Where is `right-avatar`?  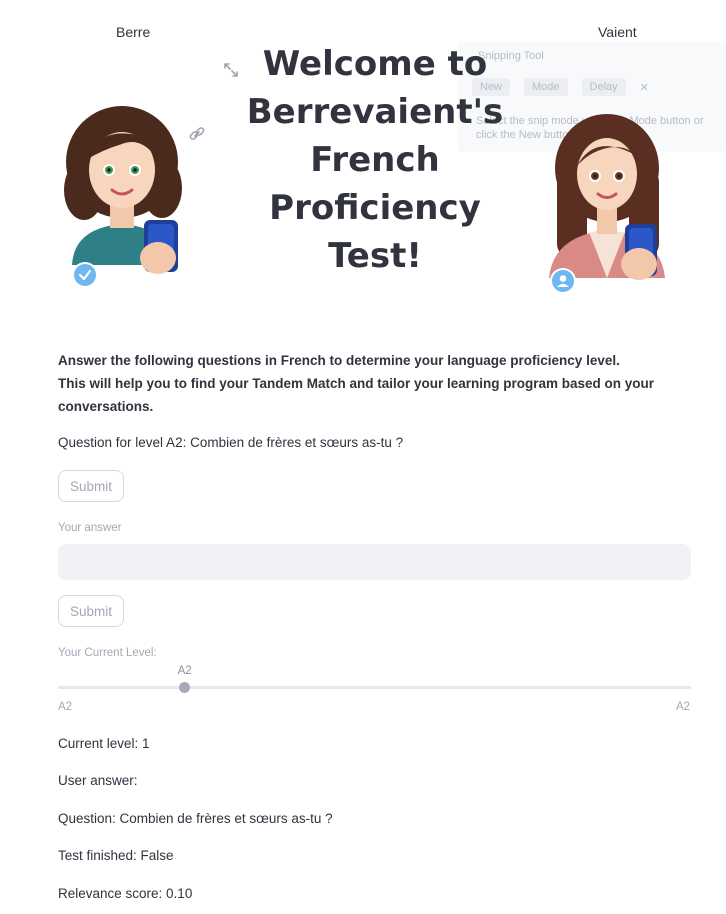 right-avatar is located at coordinates (607, 197).